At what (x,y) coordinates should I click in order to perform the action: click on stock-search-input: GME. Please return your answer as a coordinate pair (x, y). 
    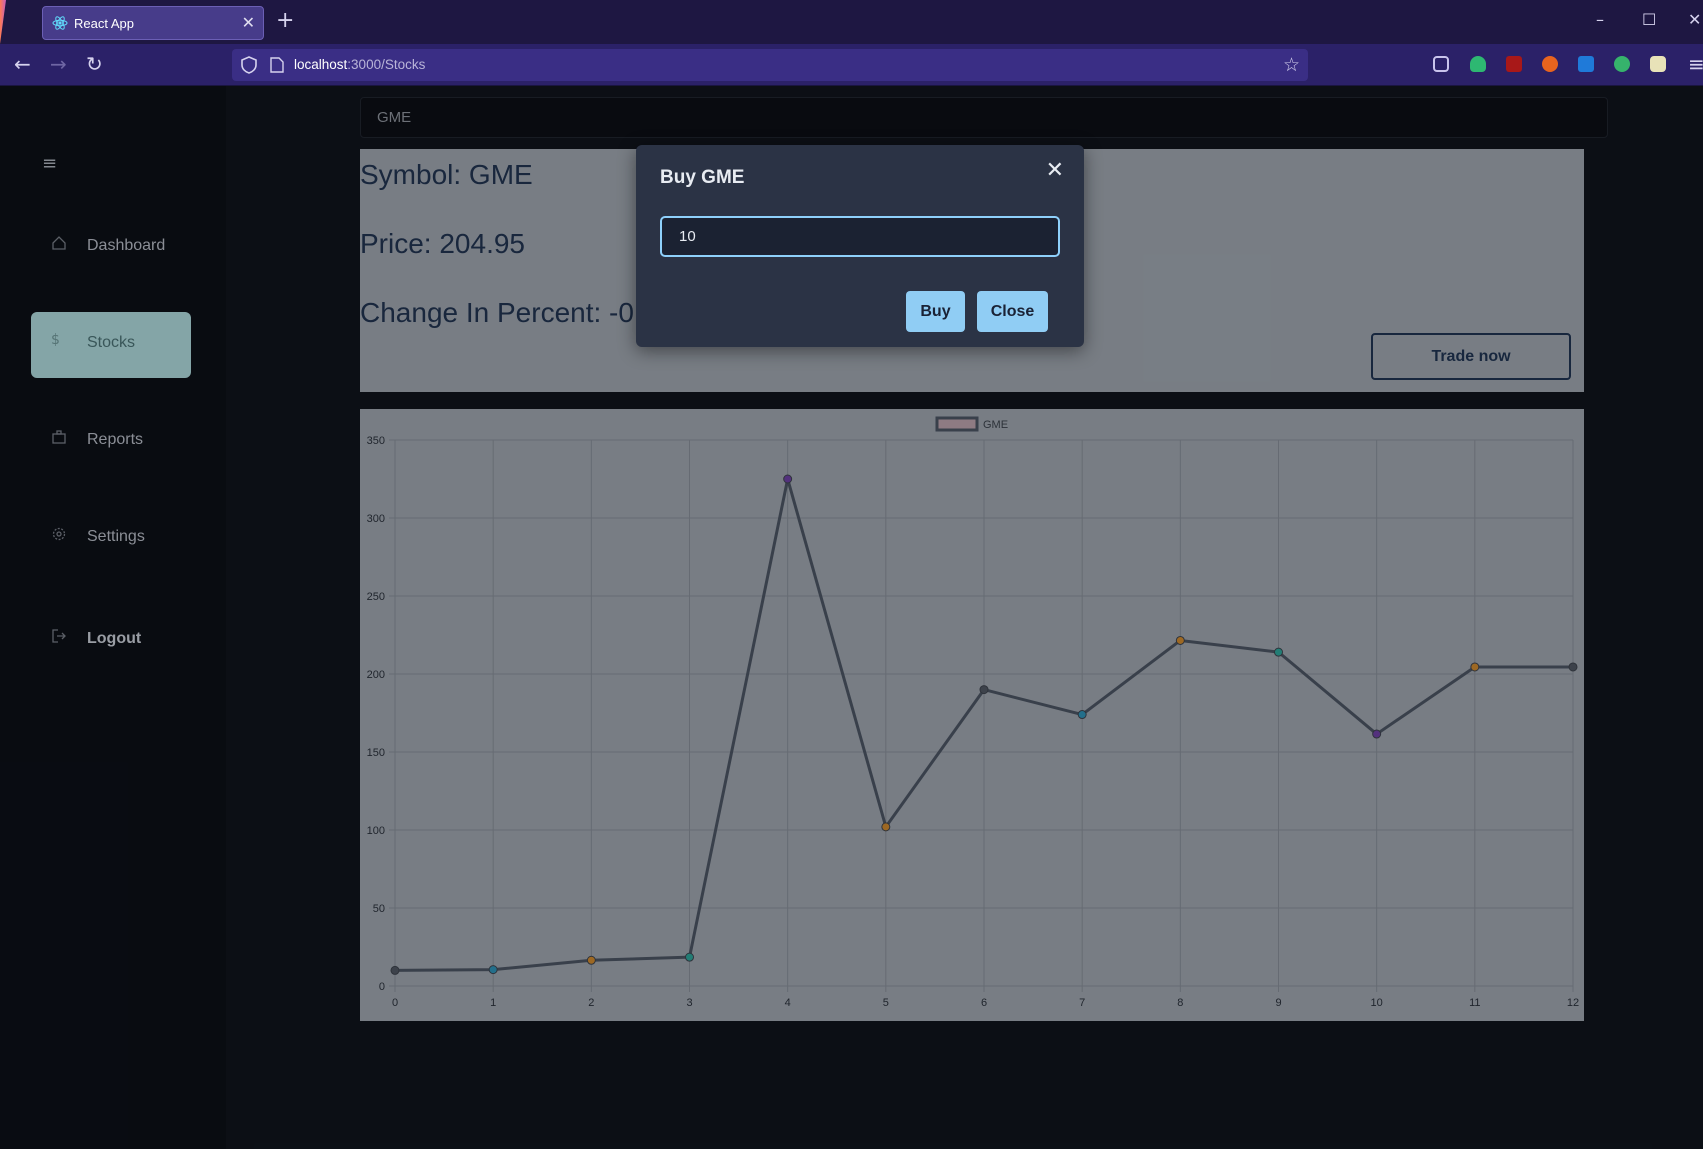
    Looking at the image, I should click on (984, 117).